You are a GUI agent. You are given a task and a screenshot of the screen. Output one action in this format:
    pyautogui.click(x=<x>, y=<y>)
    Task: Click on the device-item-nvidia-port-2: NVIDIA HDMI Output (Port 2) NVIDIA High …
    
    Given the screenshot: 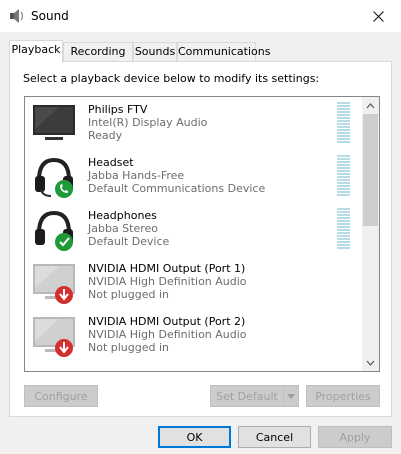 What is the action you would take?
    pyautogui.click(x=194, y=337)
    